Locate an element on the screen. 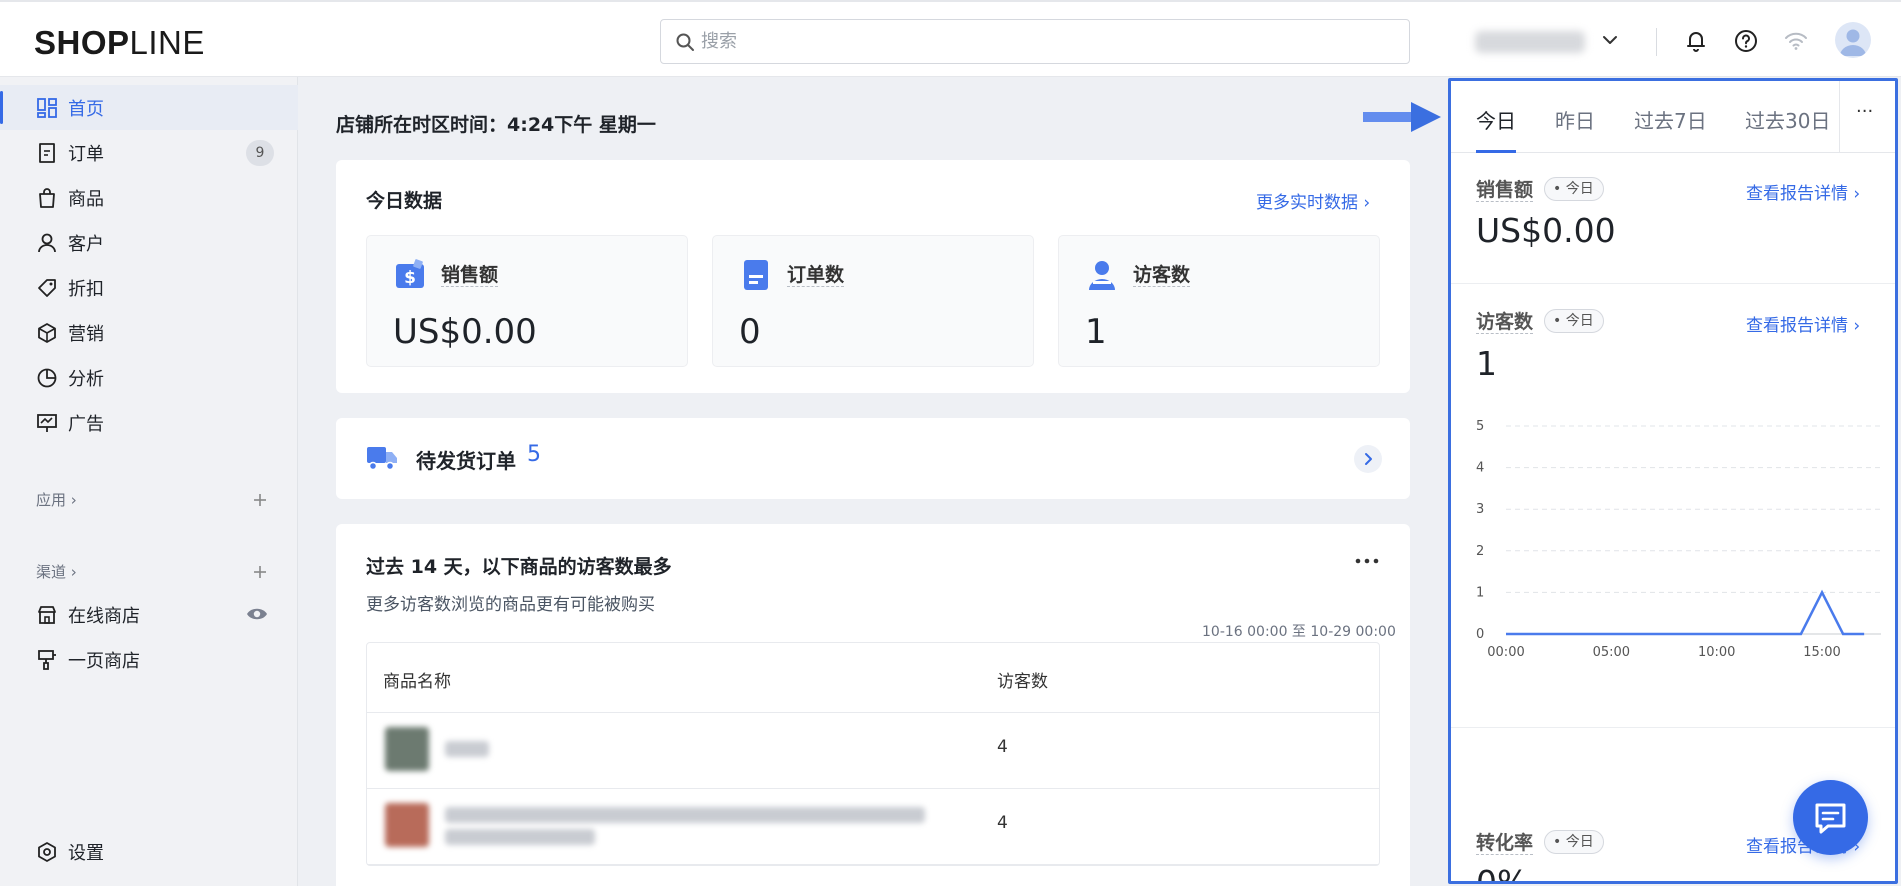 The height and width of the screenshot is (886, 1901). more-options-icon is located at coordinates (1367, 561).